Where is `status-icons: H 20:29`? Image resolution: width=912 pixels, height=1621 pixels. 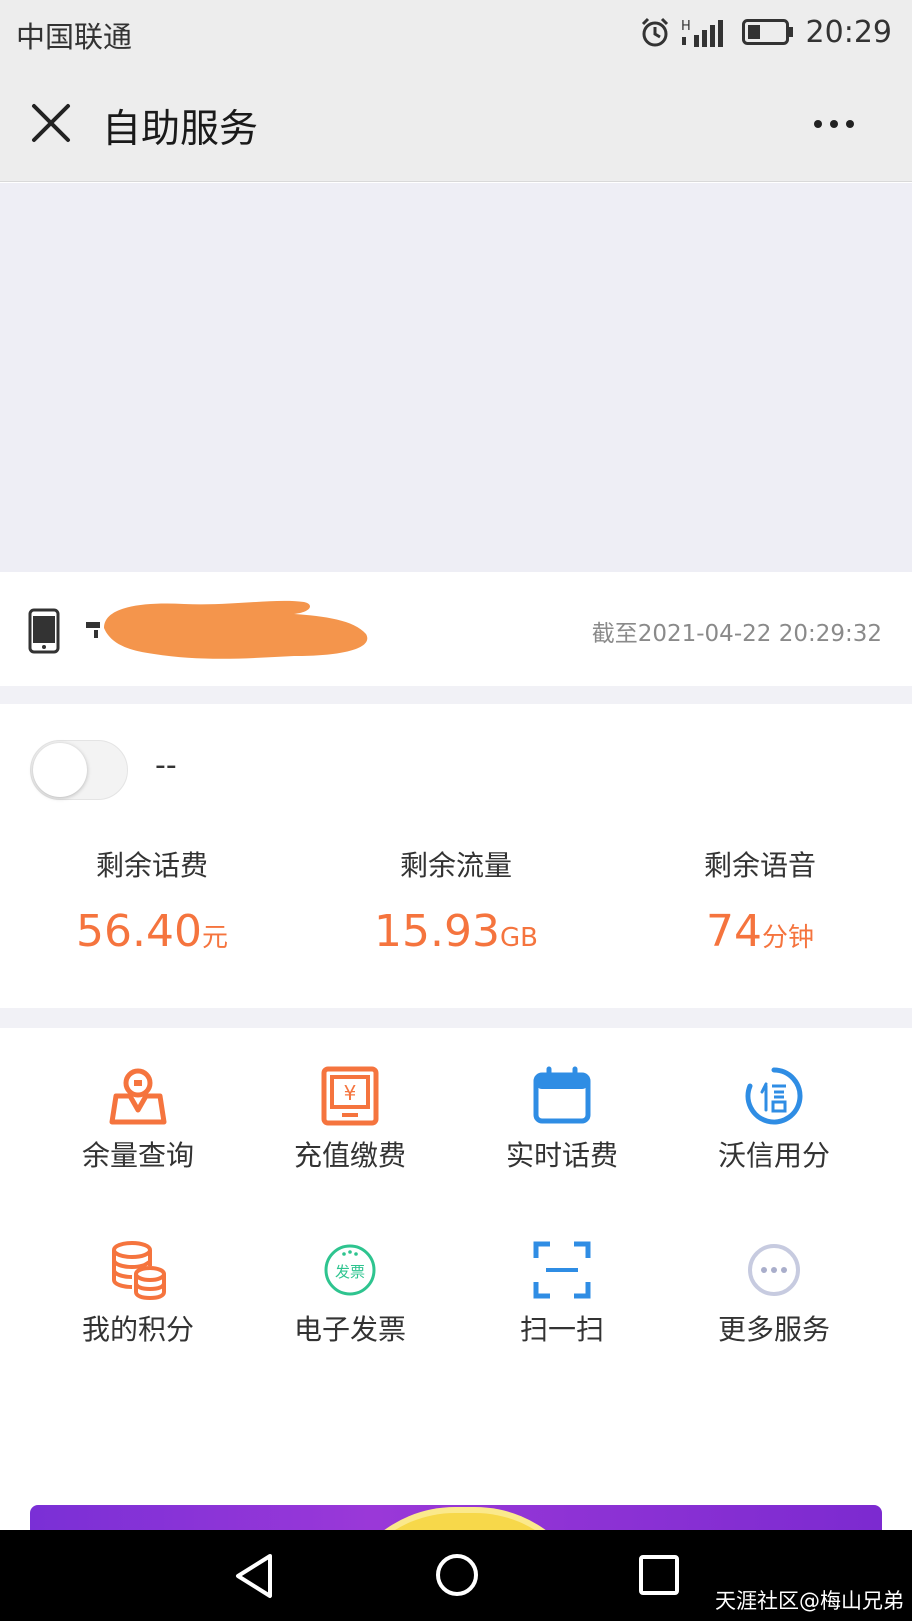
status-icons: H 20:29 is located at coordinates (765, 32).